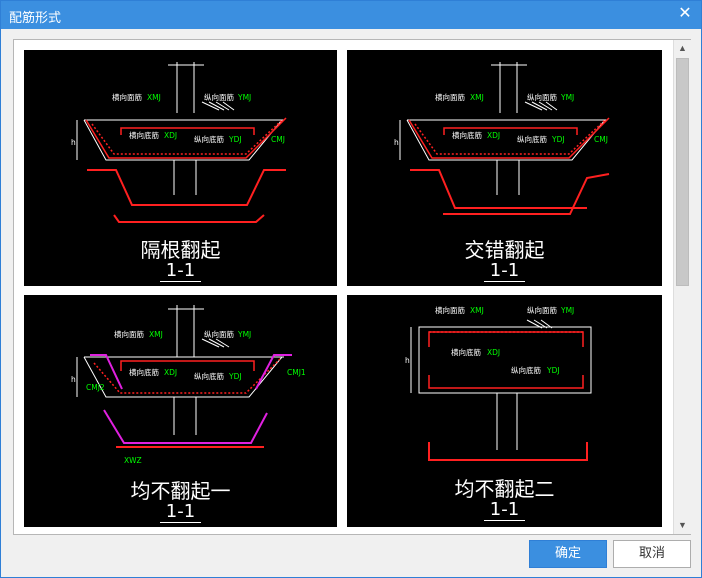 The image size is (702, 578). I want to click on scroll-thumb, so click(682, 172).